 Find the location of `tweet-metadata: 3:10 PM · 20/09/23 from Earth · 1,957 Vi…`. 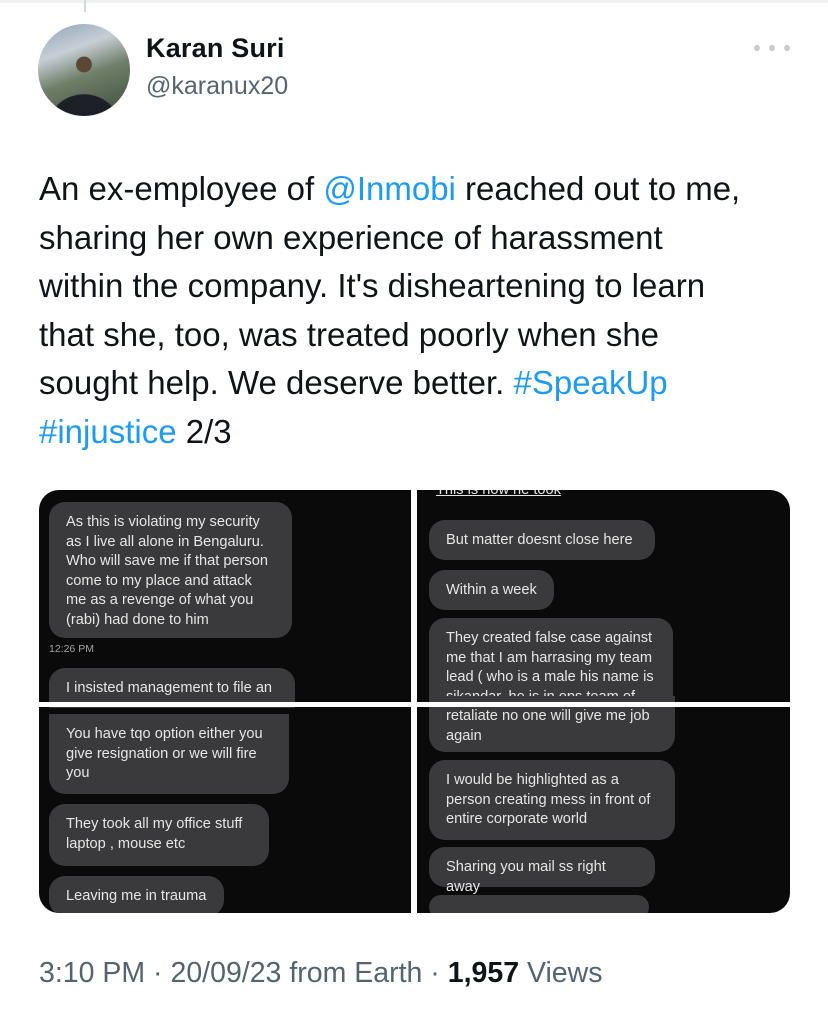

tweet-metadata: 3:10 PM · 20/09/23 from Earth · 1,957 Vi… is located at coordinates (321, 973).